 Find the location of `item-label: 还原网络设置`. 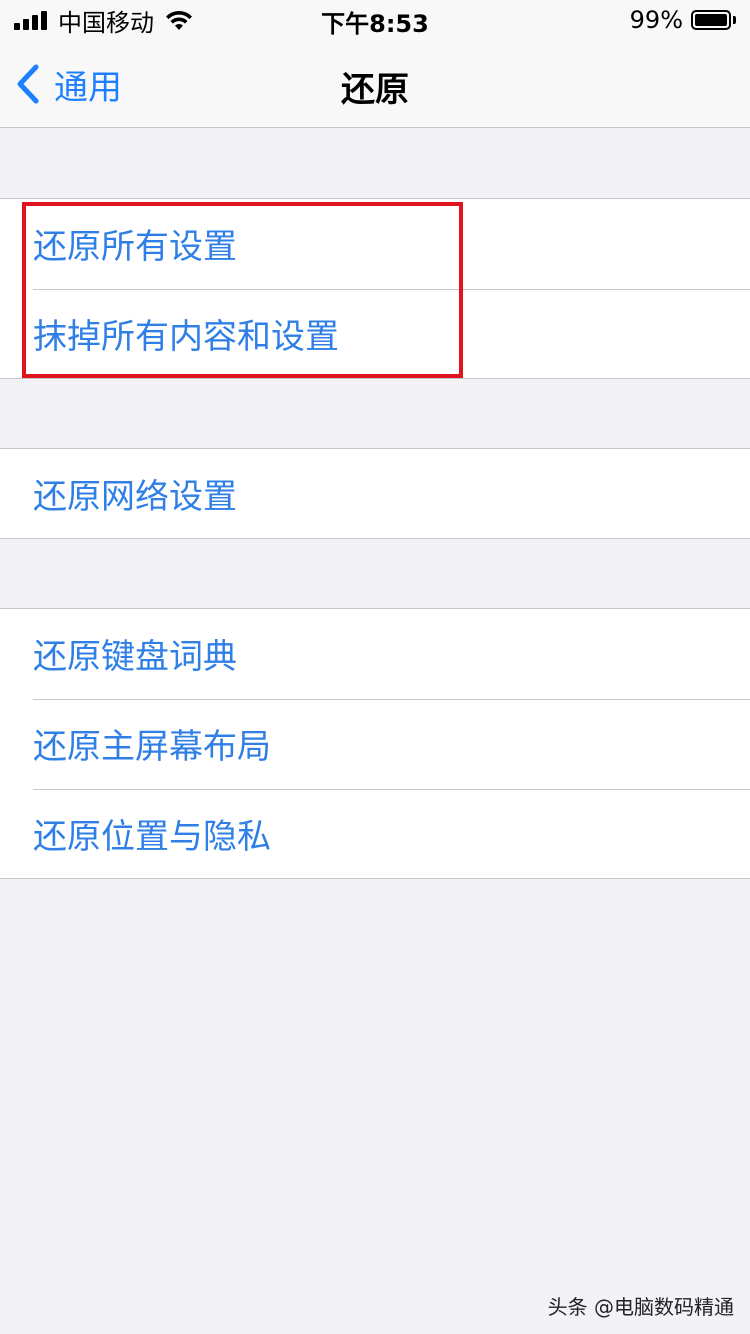

item-label: 还原网络设置 is located at coordinates (135, 497).